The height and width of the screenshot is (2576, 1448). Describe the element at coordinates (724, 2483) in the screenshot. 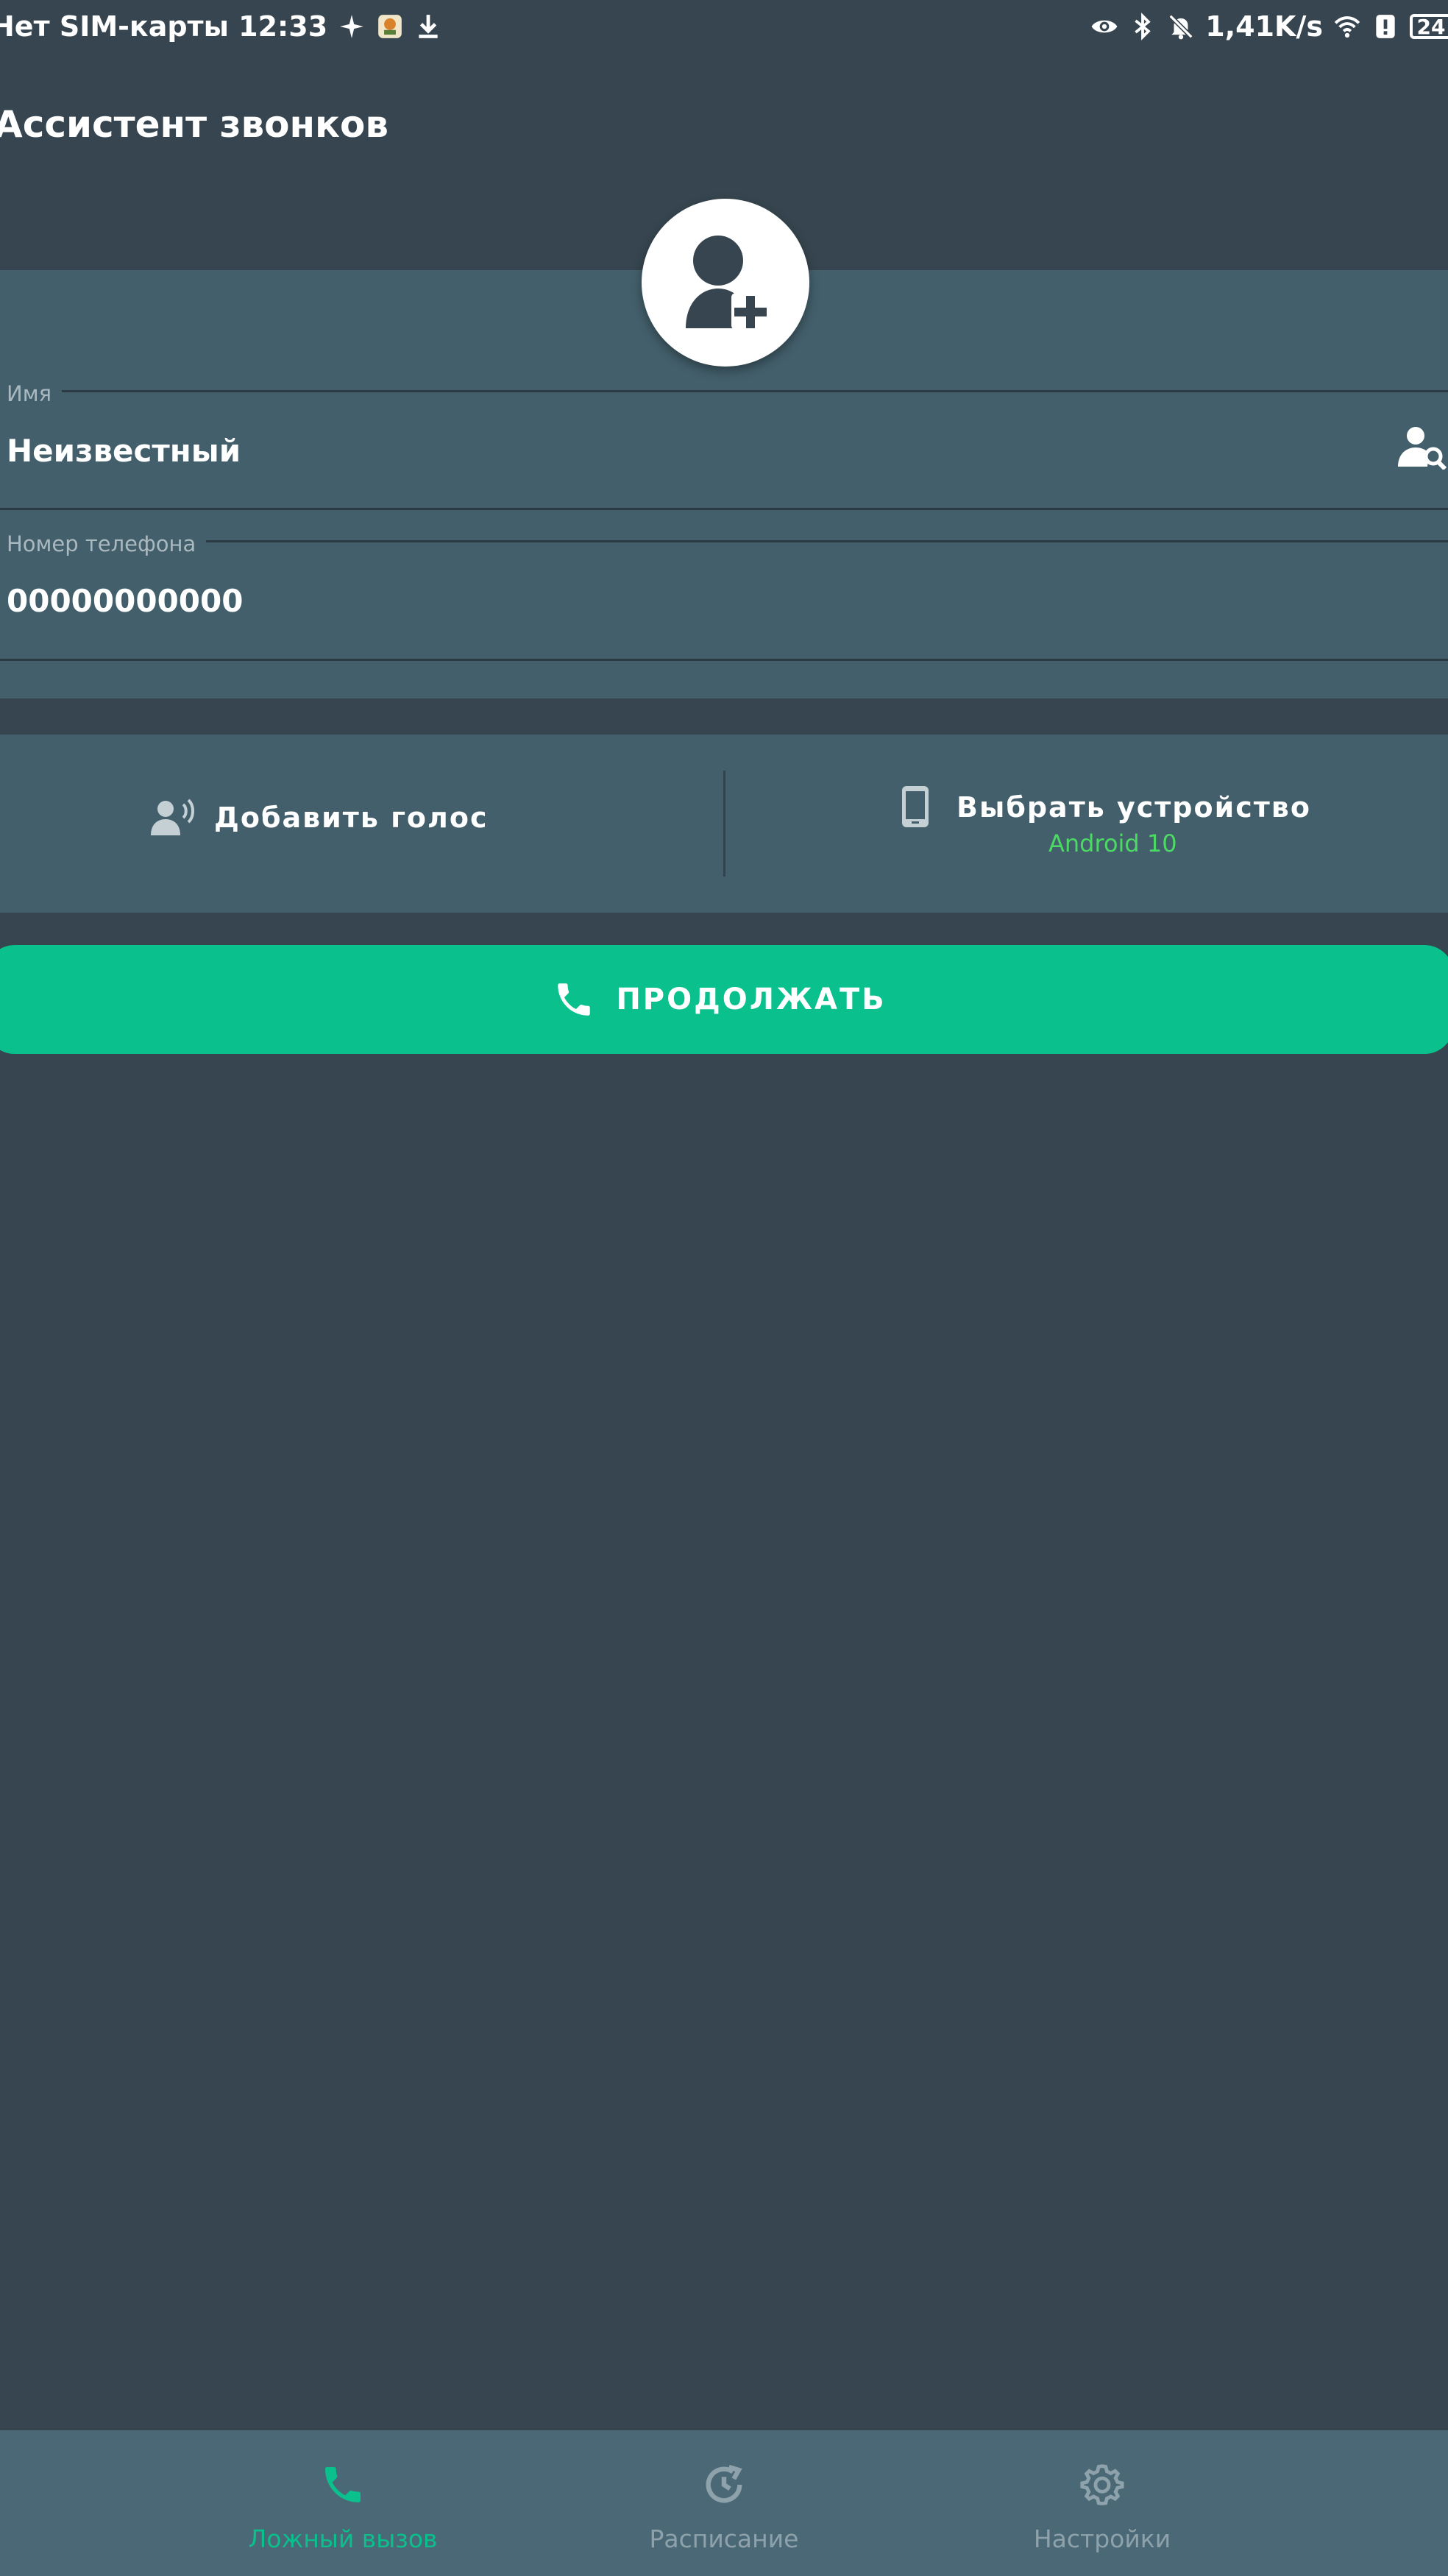

I see `schedule-history-icon` at that location.